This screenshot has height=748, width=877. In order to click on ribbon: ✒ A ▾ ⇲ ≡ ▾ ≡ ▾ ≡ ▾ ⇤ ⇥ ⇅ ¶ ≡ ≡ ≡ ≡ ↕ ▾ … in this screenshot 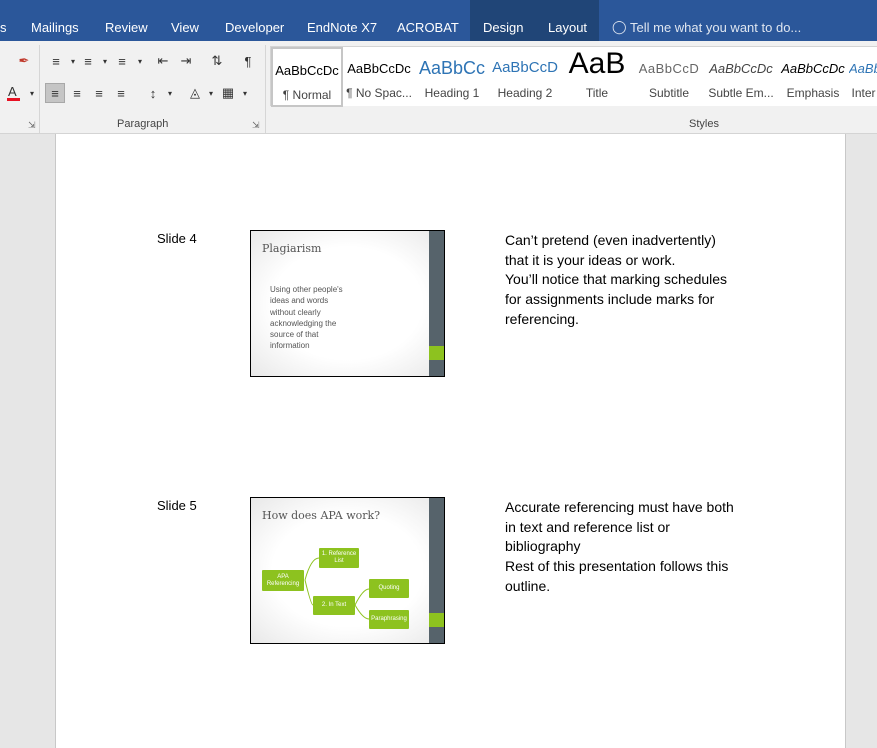, I will do `click(438, 87)`.